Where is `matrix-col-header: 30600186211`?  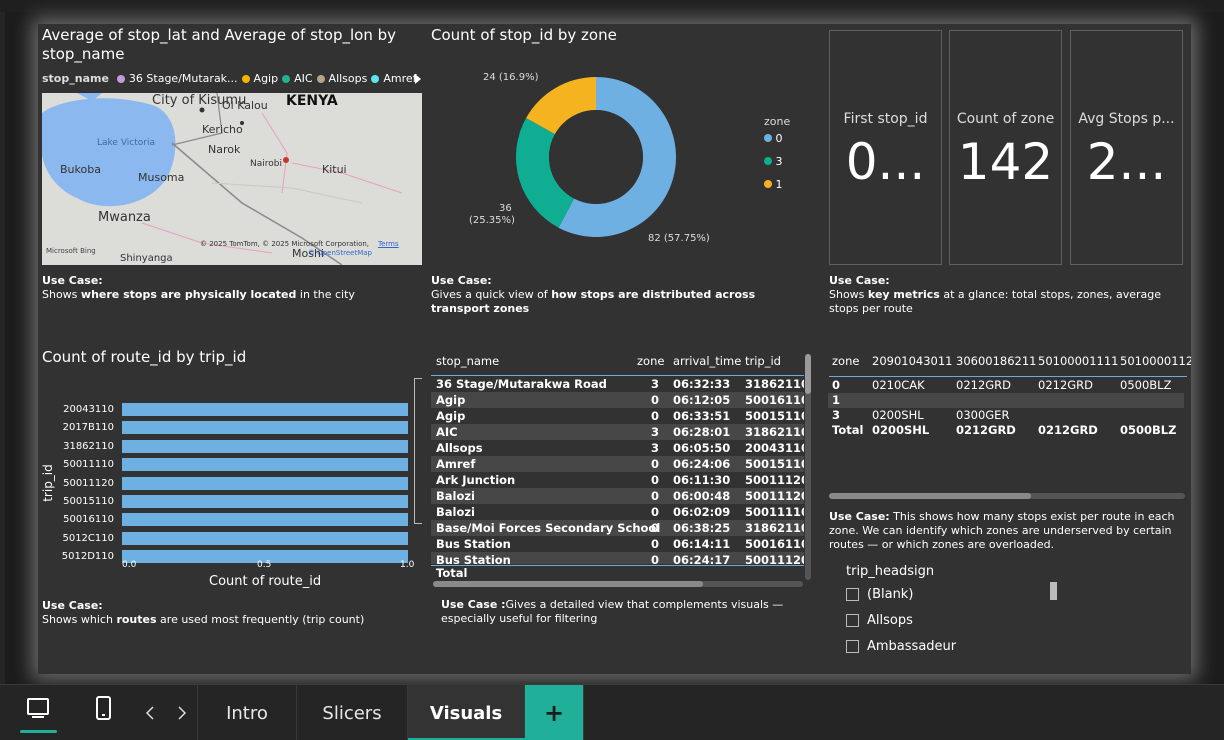
matrix-col-header: 30600186211 is located at coordinates (996, 361).